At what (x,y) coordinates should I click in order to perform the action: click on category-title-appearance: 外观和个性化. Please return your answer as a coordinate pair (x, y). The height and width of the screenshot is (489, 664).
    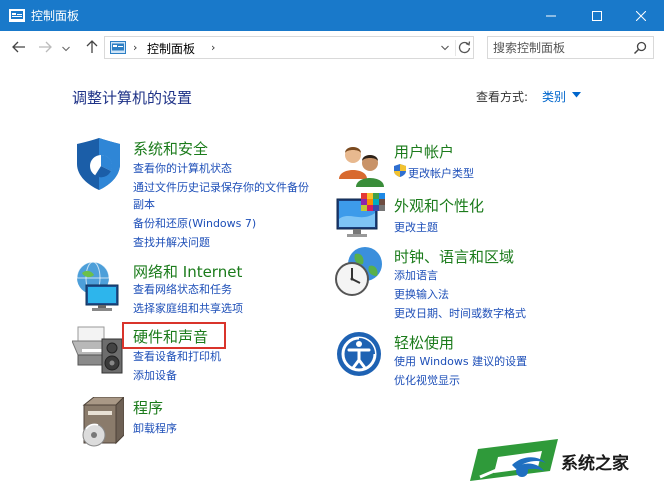
    Looking at the image, I should click on (439, 205).